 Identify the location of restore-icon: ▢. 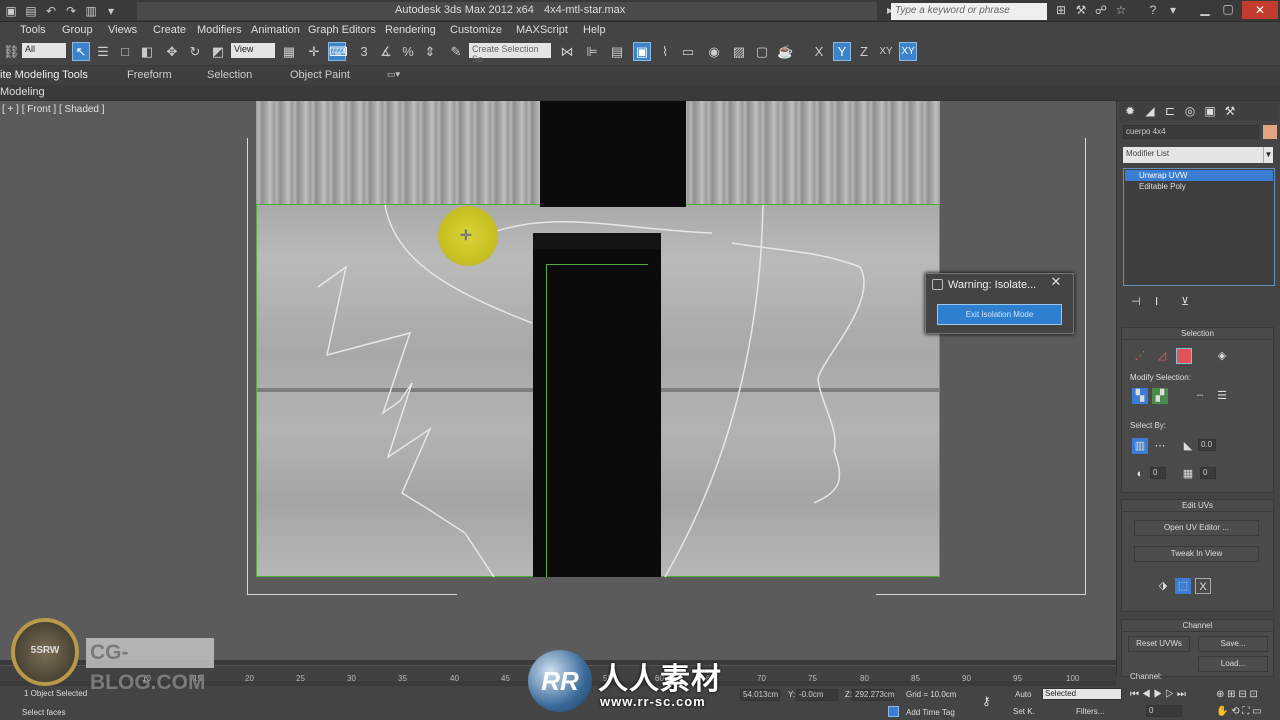
(1228, 9).